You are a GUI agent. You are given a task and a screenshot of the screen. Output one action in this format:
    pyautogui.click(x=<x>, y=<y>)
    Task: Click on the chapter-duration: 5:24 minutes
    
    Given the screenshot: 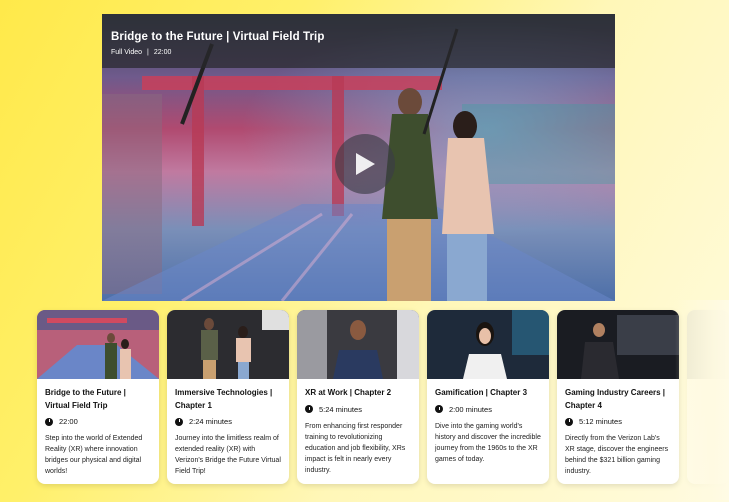 What is the action you would take?
    pyautogui.click(x=358, y=409)
    